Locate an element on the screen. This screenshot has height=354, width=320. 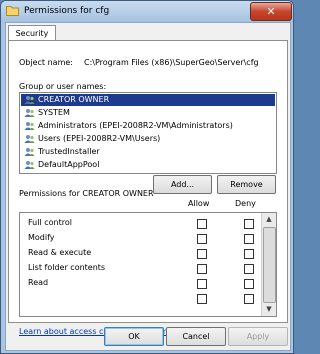
object-name-label: Object name: is located at coordinates (46, 62).